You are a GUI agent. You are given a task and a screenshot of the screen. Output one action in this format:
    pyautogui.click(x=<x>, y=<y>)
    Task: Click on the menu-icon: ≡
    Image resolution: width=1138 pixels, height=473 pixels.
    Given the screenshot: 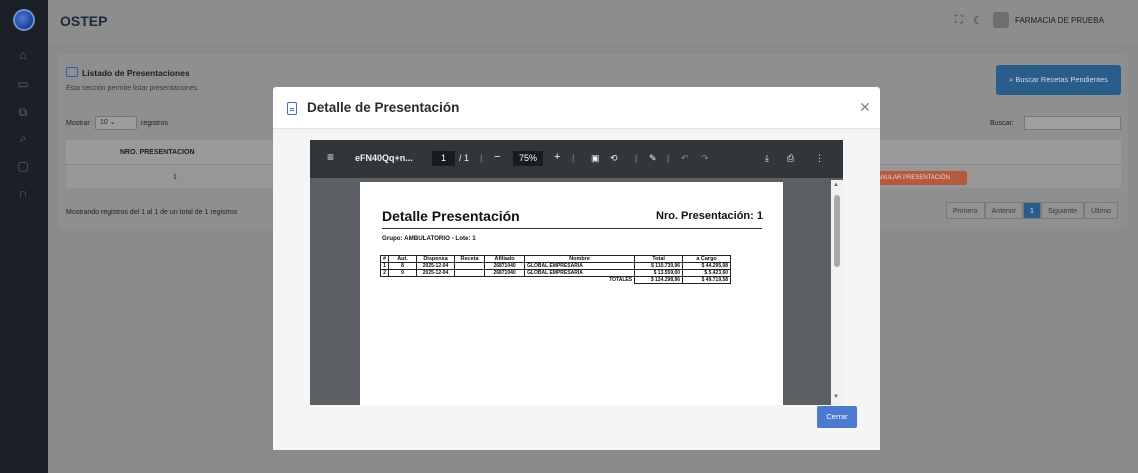 What is the action you would take?
    pyautogui.click(x=330, y=157)
    